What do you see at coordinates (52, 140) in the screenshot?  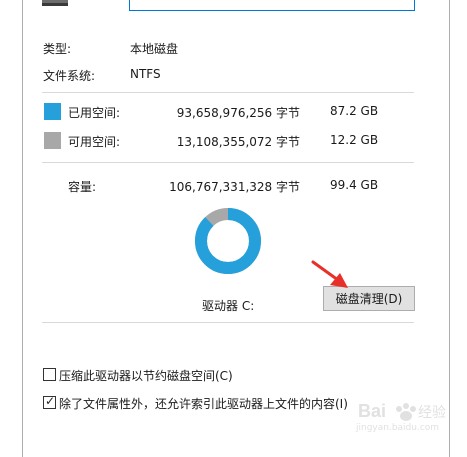 I see `free-space-swatch` at bounding box center [52, 140].